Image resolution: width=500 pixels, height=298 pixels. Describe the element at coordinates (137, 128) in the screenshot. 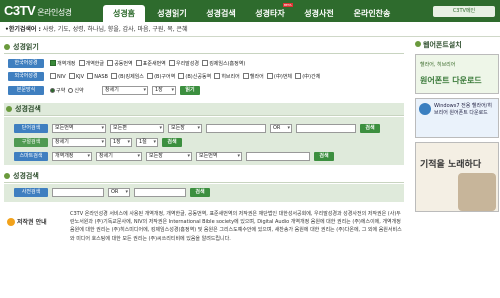

I see `word-book-select: 모든편` at that location.